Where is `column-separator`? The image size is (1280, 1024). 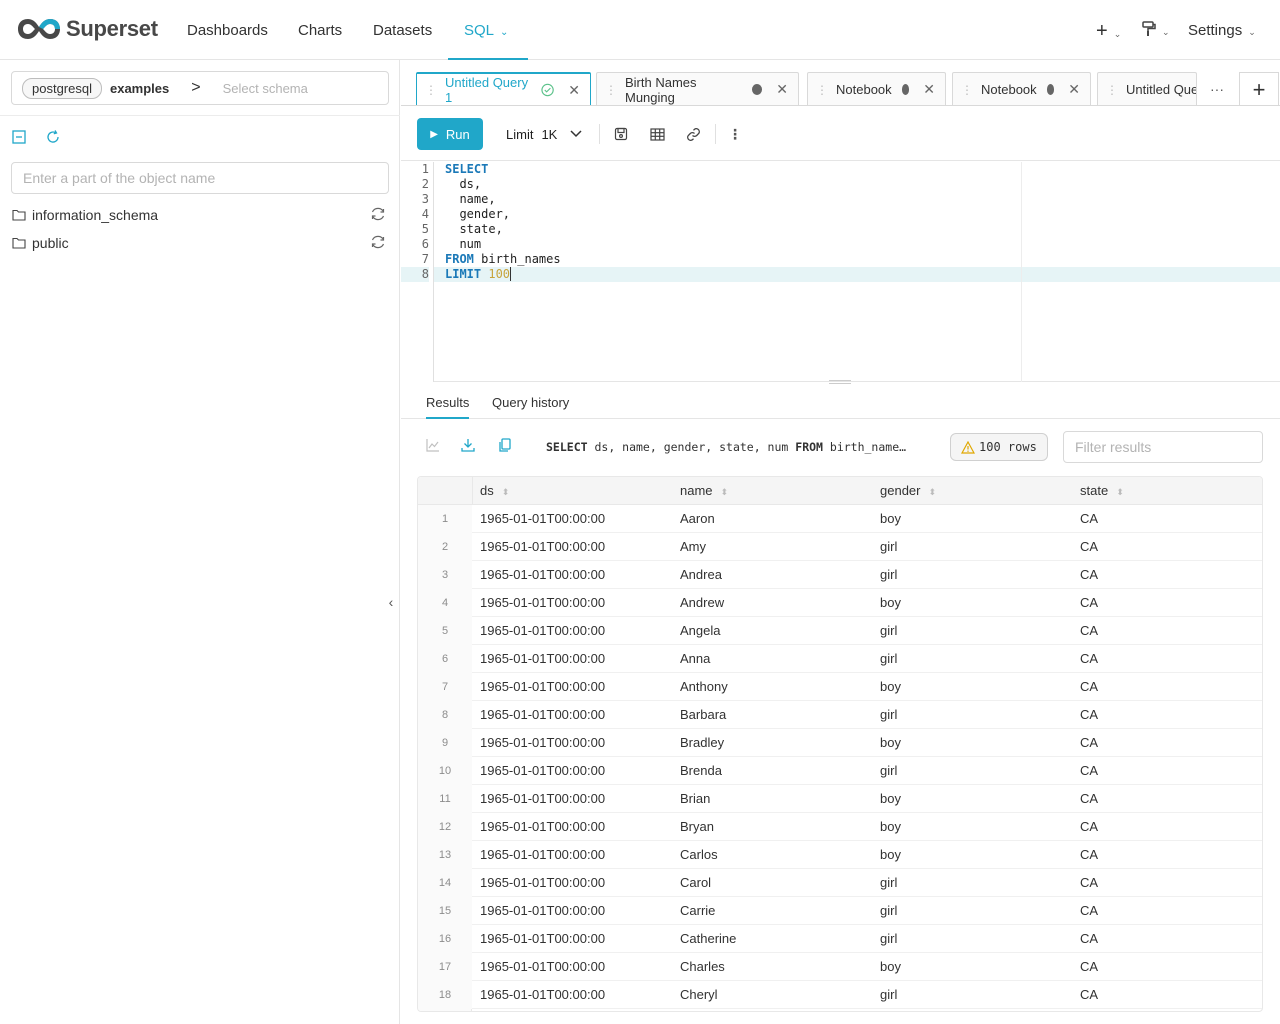
column-separator is located at coordinates (472, 491).